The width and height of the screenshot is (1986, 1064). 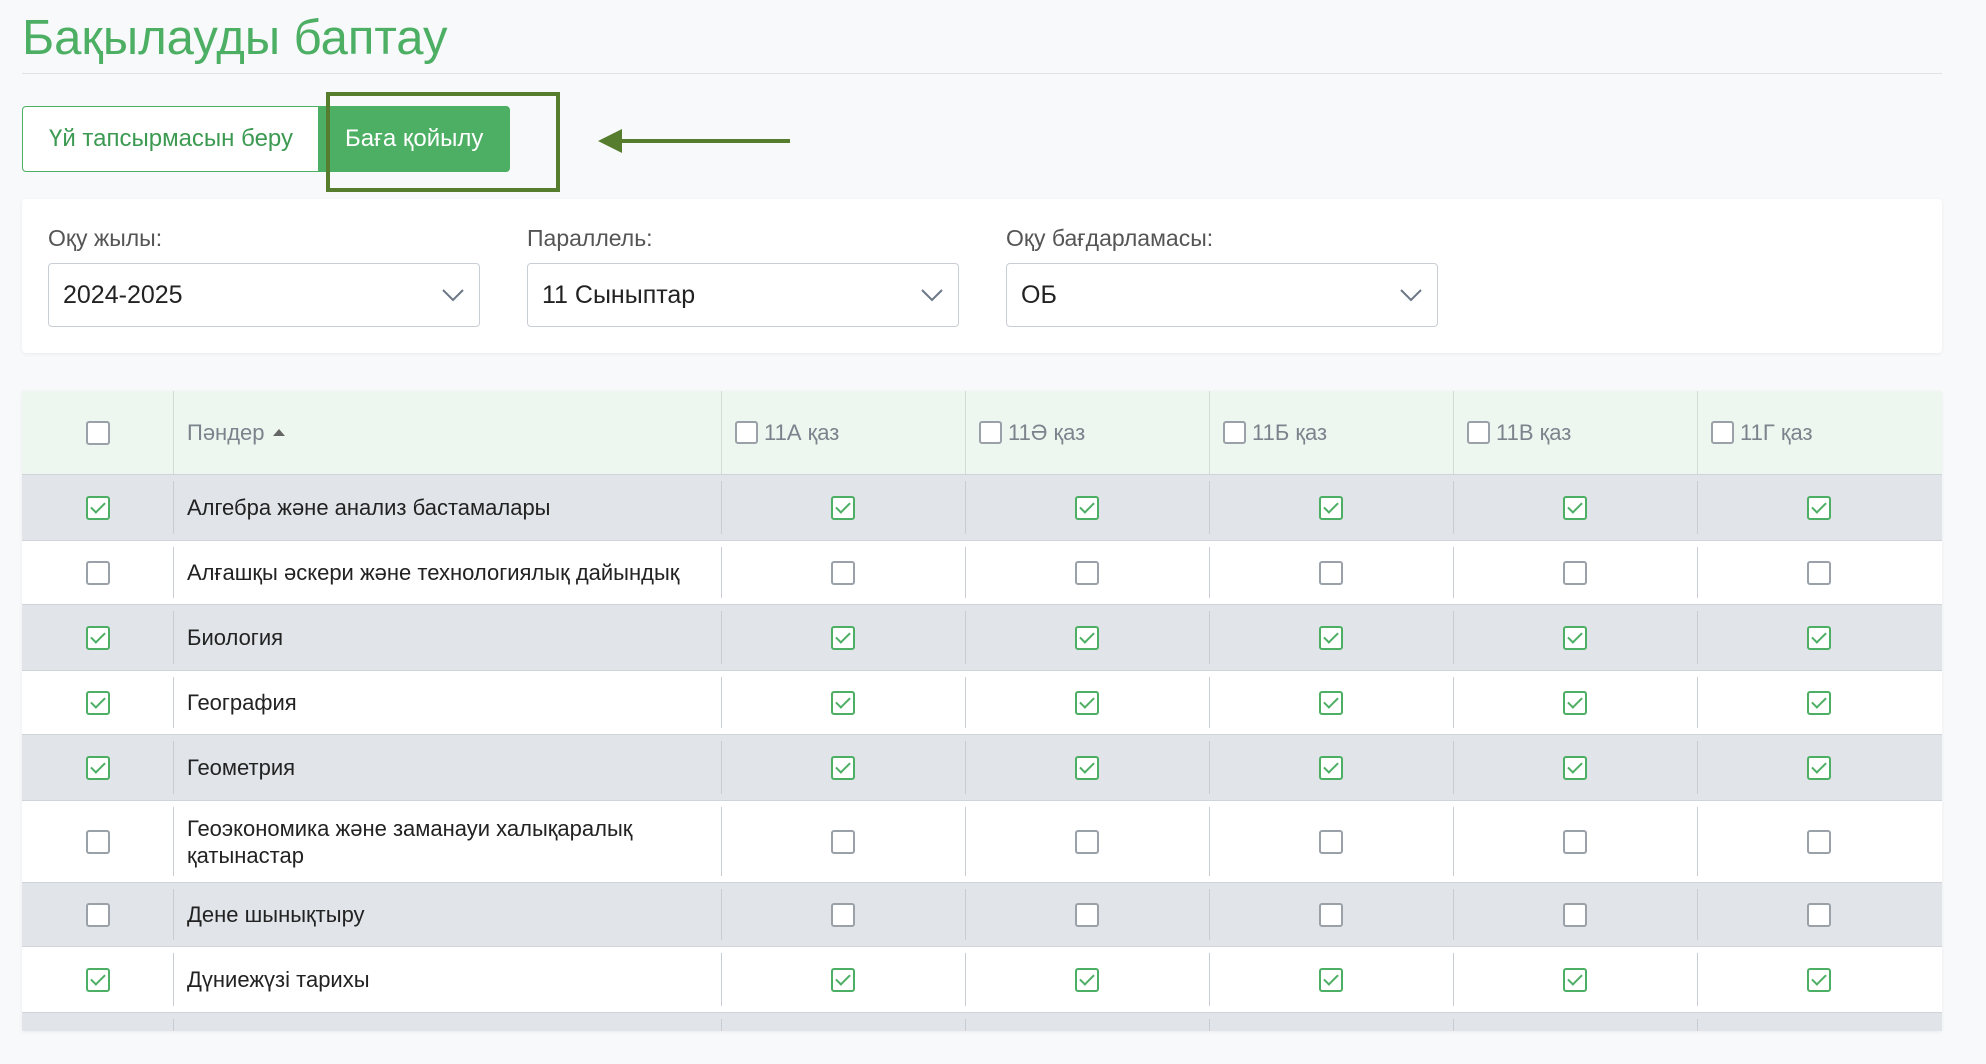 I want to click on parallel-select-value: 11 Сыныптар, so click(x=619, y=294).